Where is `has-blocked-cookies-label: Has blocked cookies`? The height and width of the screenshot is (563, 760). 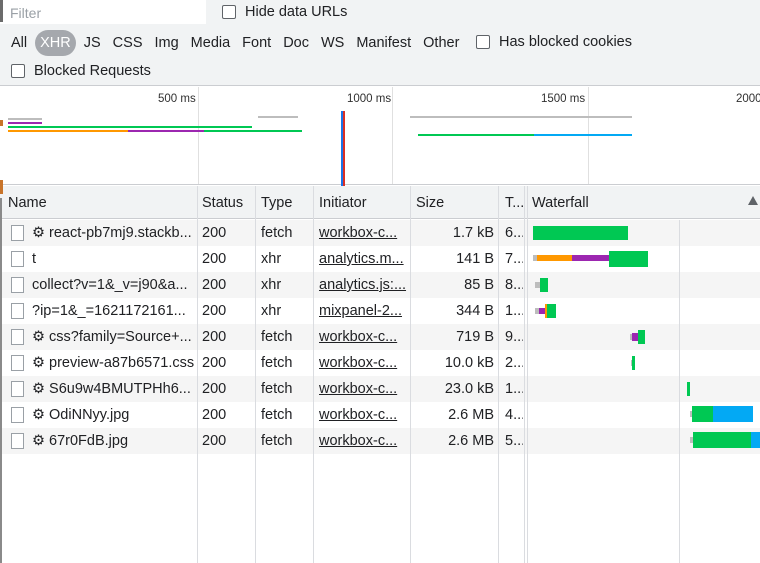
has-blocked-cookies-label: Has blocked cookies is located at coordinates (565, 42).